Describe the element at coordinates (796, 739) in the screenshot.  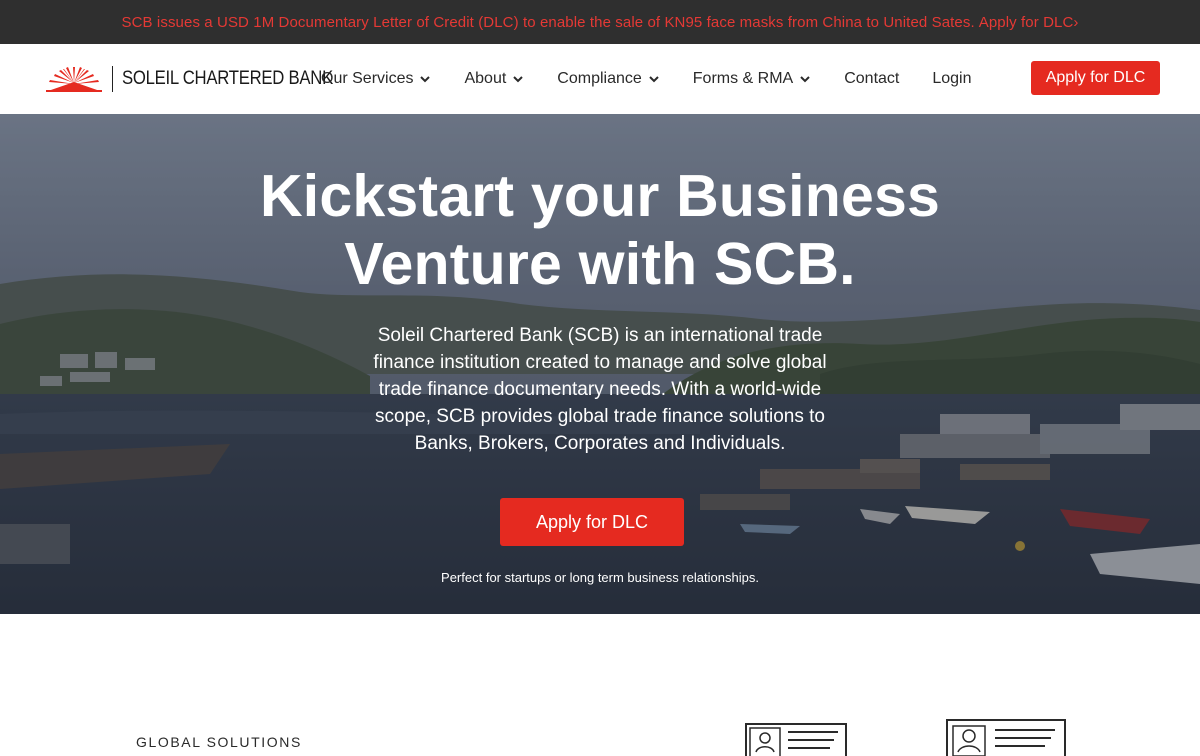
I see `id-card-illustration-icon` at that location.